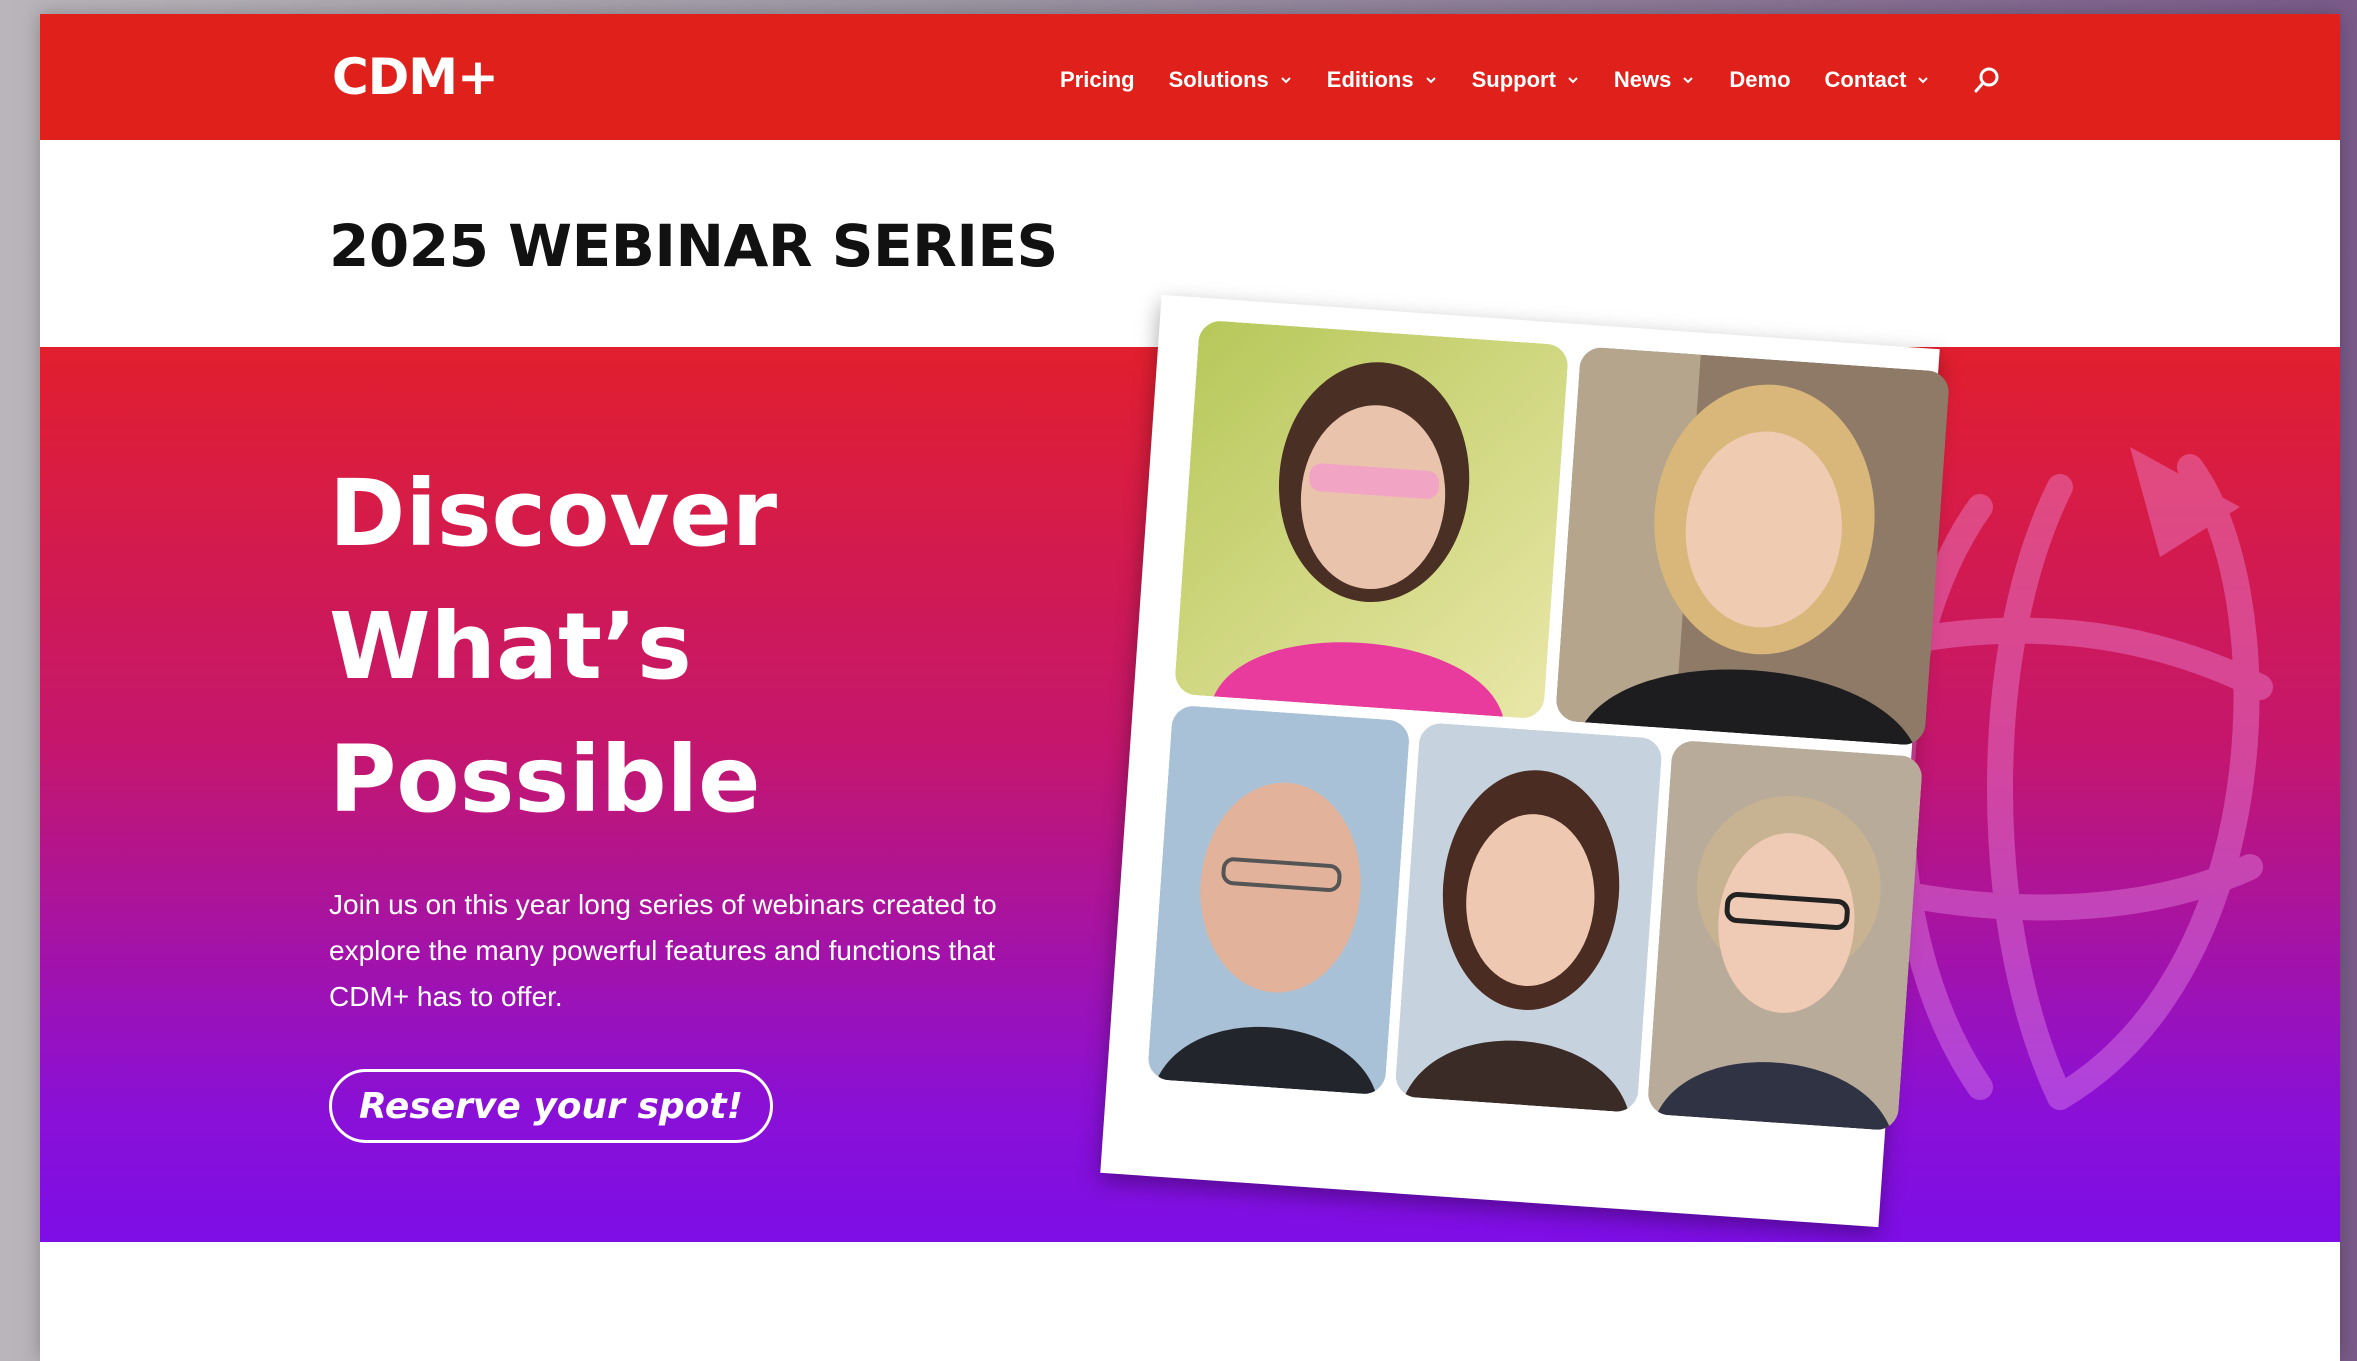 The height and width of the screenshot is (1361, 2357). Describe the element at coordinates (1987, 80) in the screenshot. I see `search-icon` at that location.